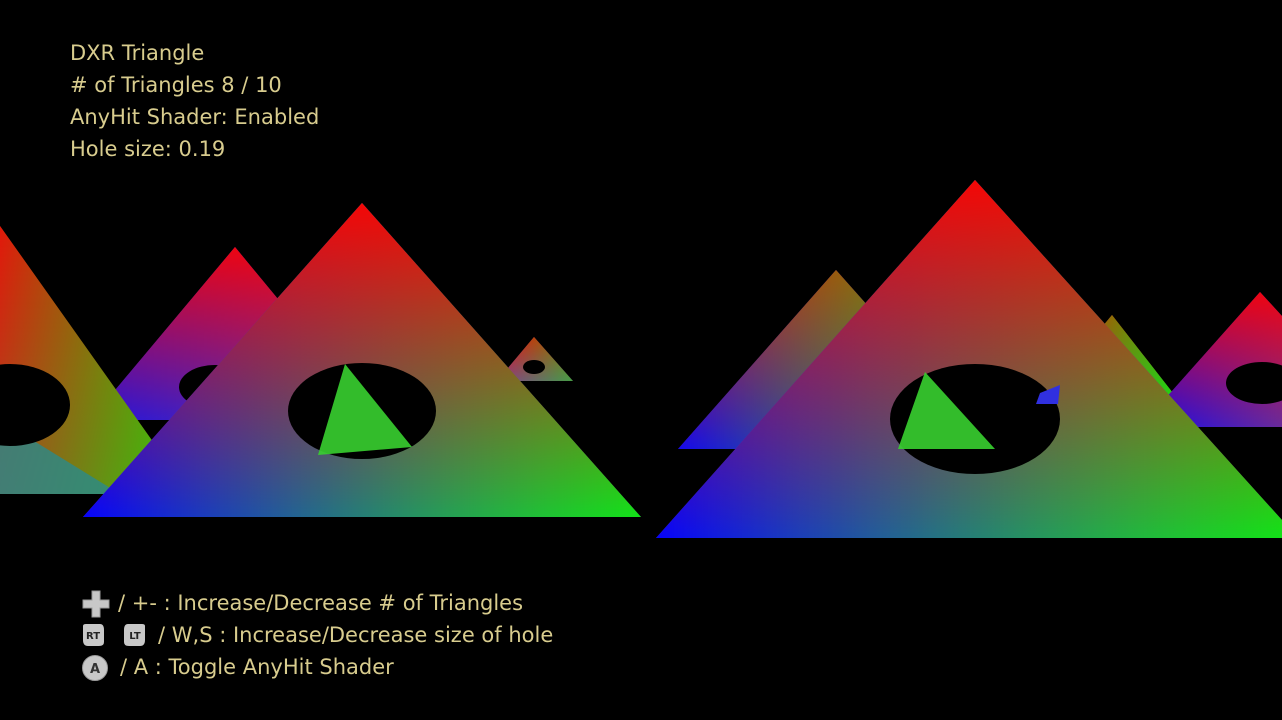 Image resolution: width=1282 pixels, height=720 pixels. I want to click on lt-trigger-icon: LT, so click(134, 635).